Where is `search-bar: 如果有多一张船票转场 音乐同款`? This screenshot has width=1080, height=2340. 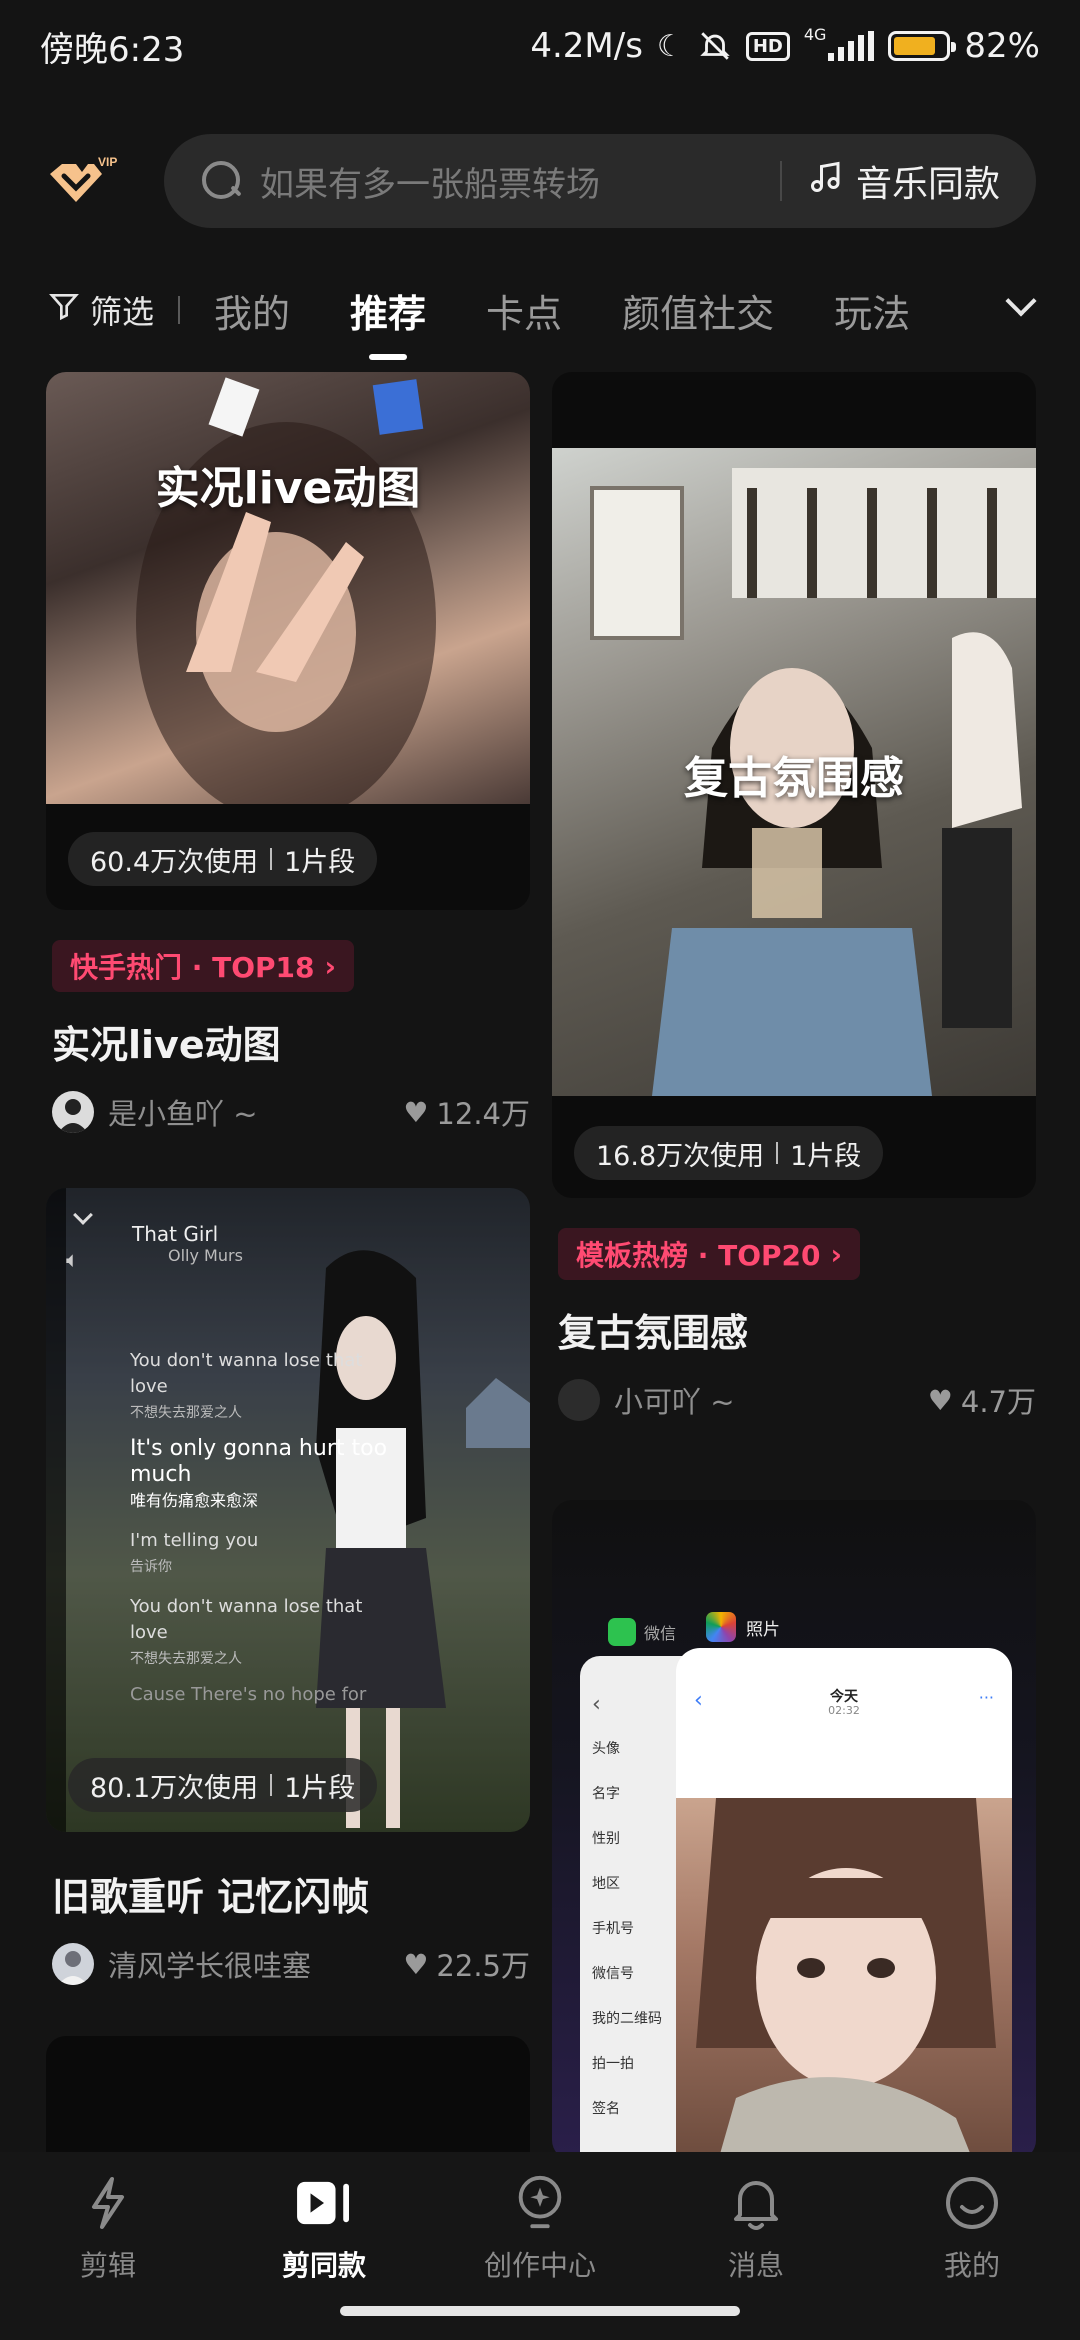
search-bar: 如果有多一张船票转场 音乐同款 is located at coordinates (600, 181).